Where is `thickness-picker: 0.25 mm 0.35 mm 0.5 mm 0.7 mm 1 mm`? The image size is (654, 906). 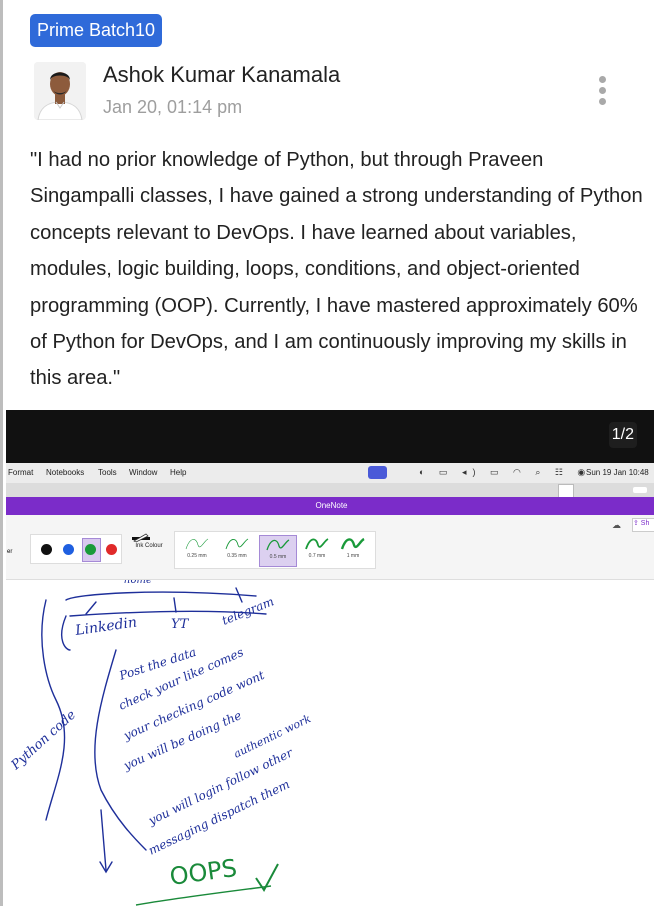 thickness-picker: 0.25 mm 0.35 mm 0.5 mm 0.7 mm 1 mm is located at coordinates (275, 550).